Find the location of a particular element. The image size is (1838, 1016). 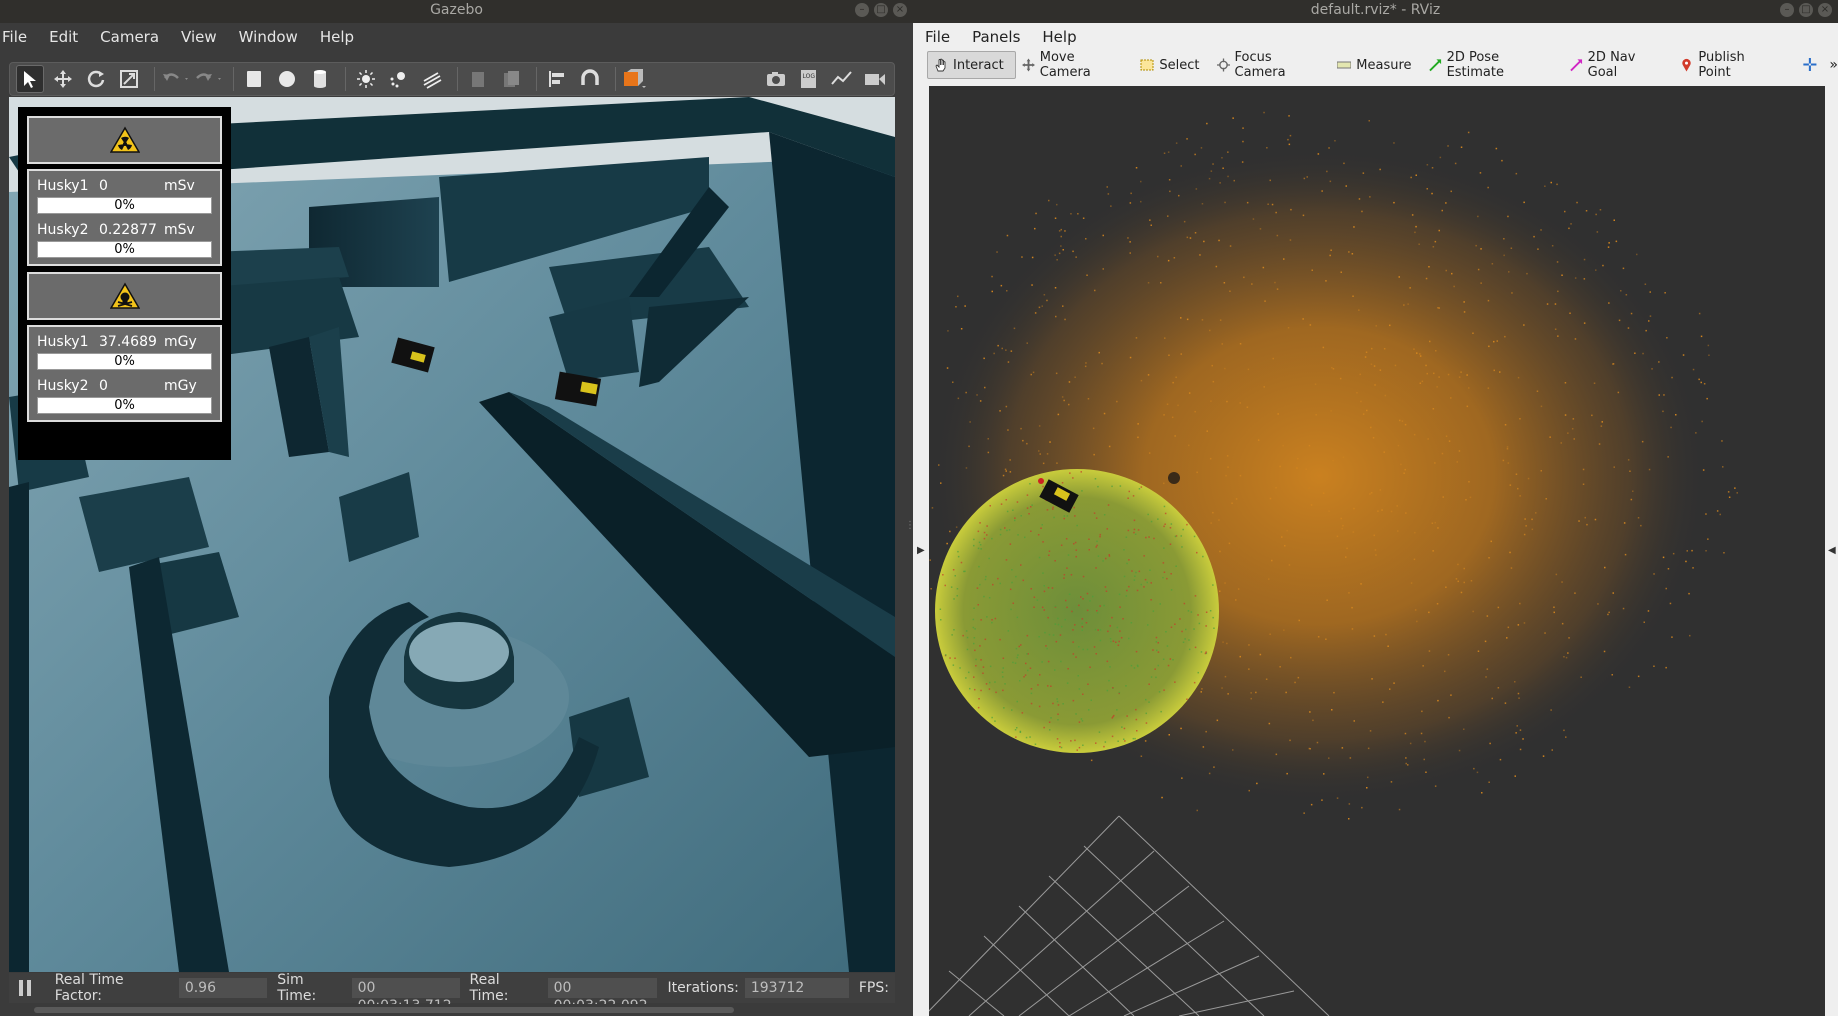

sphere-icon is located at coordinates (287, 79).